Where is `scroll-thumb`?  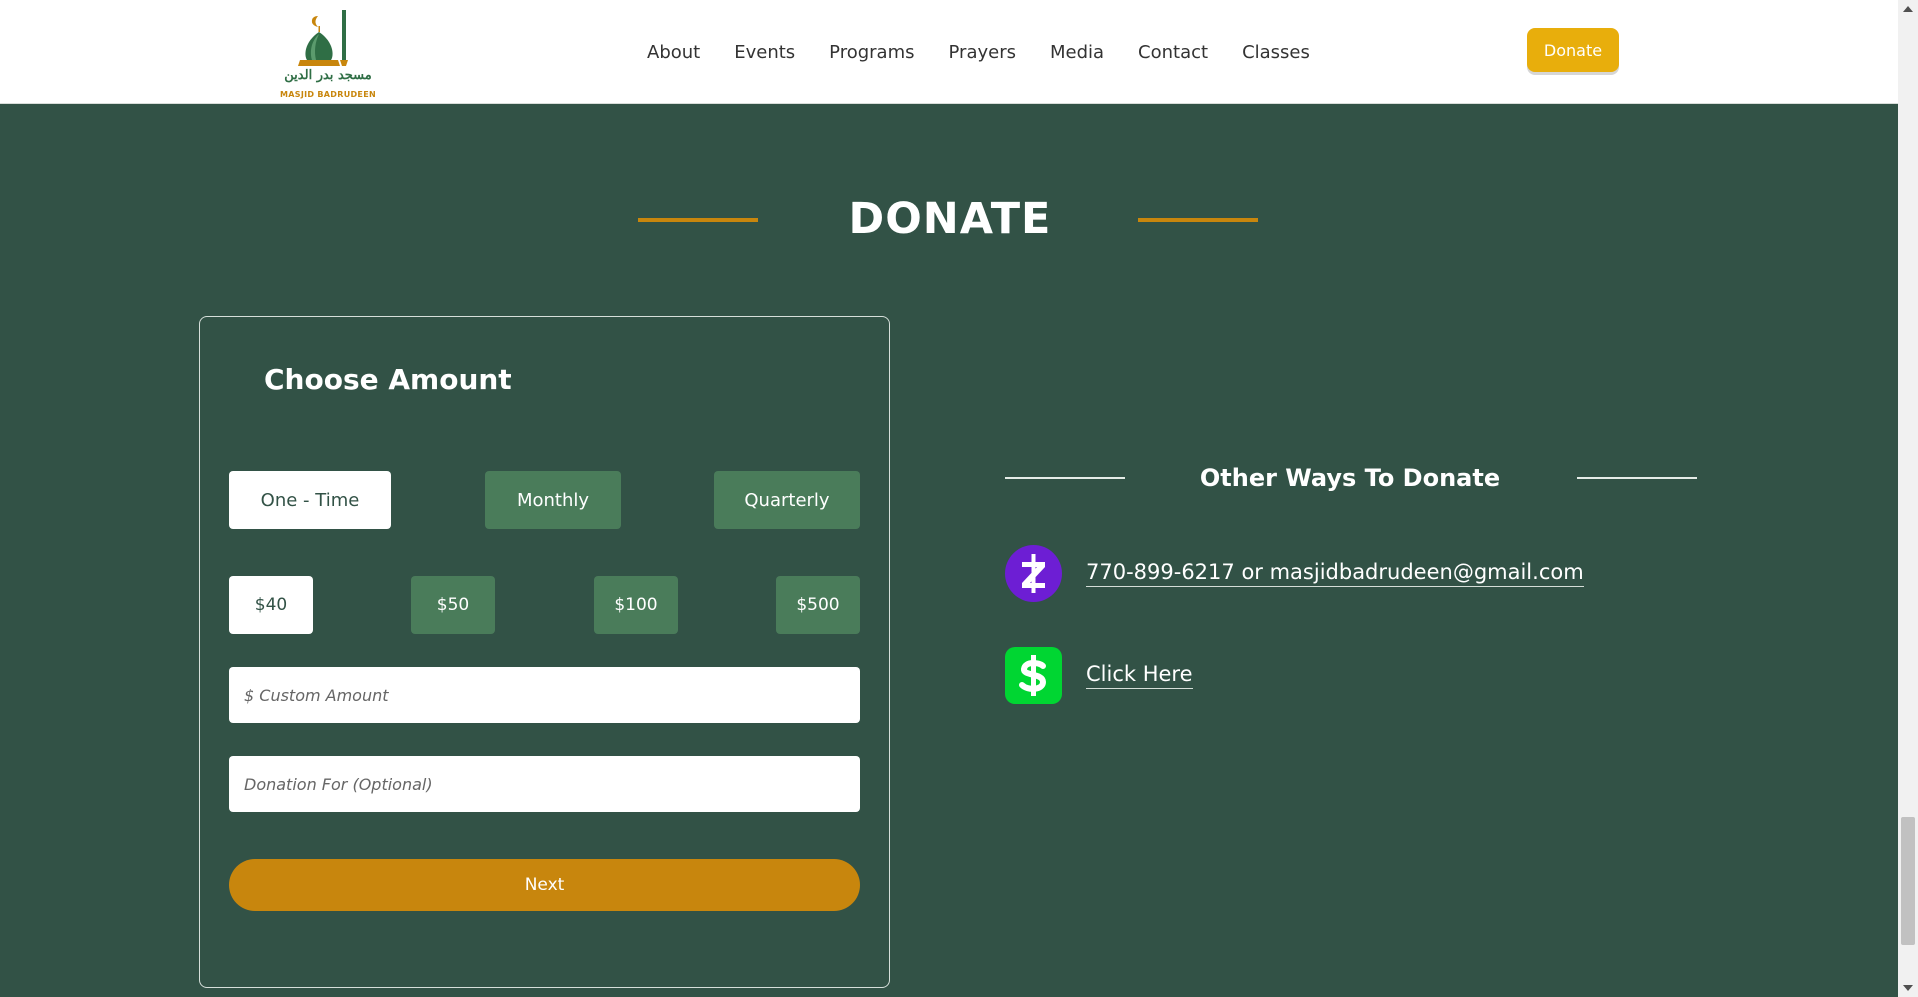
scroll-thumb is located at coordinates (1908, 881).